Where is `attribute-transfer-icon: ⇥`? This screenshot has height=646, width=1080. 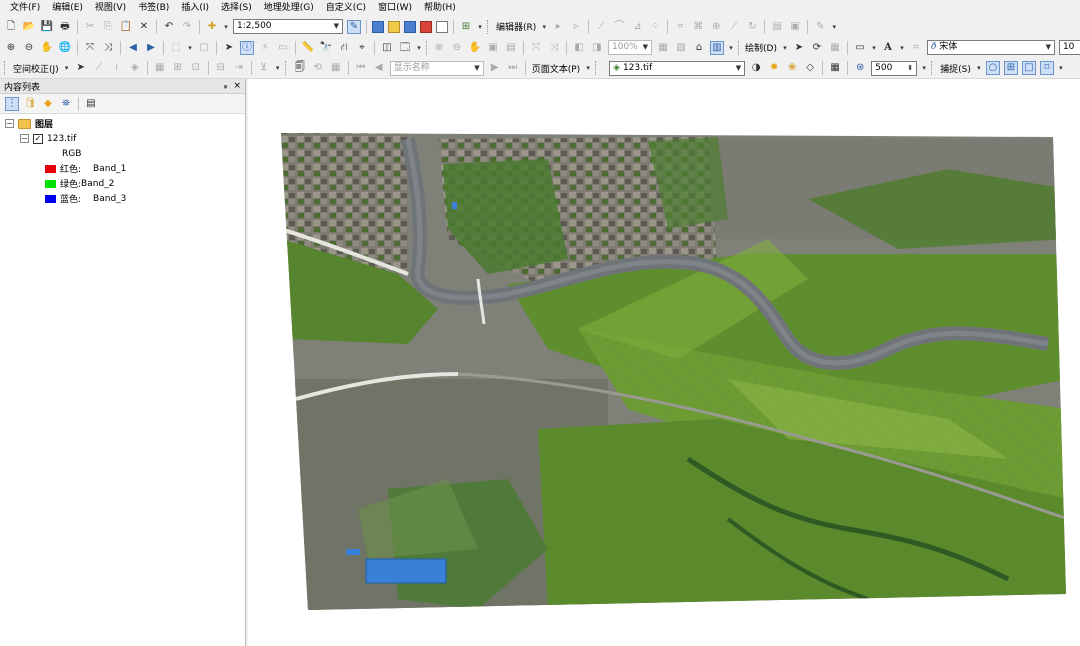
attribute-transfer-icon: ⇥ is located at coordinates (239, 68).